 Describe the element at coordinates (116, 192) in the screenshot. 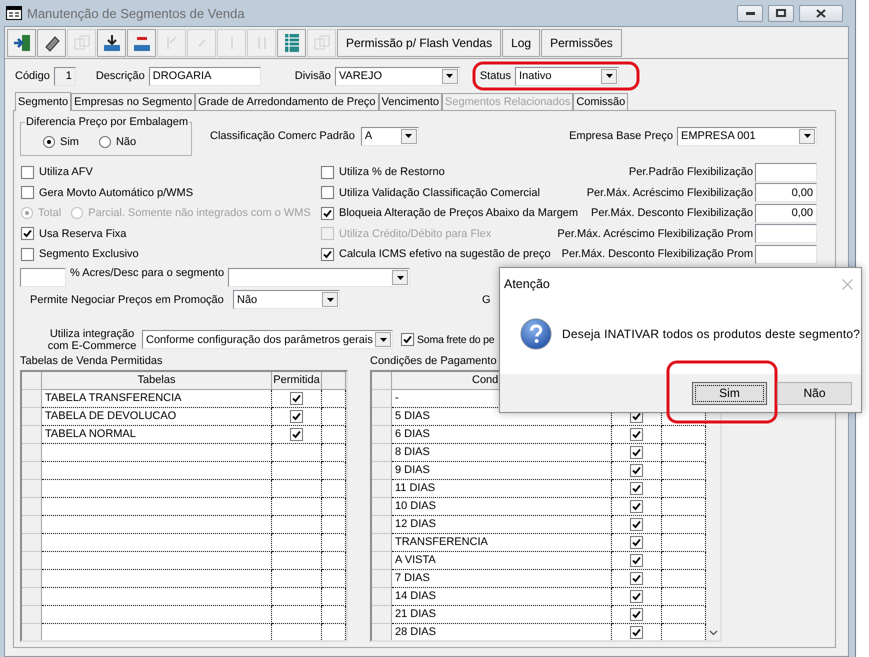

I see `checkbox-label: Gera Movto Automático p/WMS` at that location.